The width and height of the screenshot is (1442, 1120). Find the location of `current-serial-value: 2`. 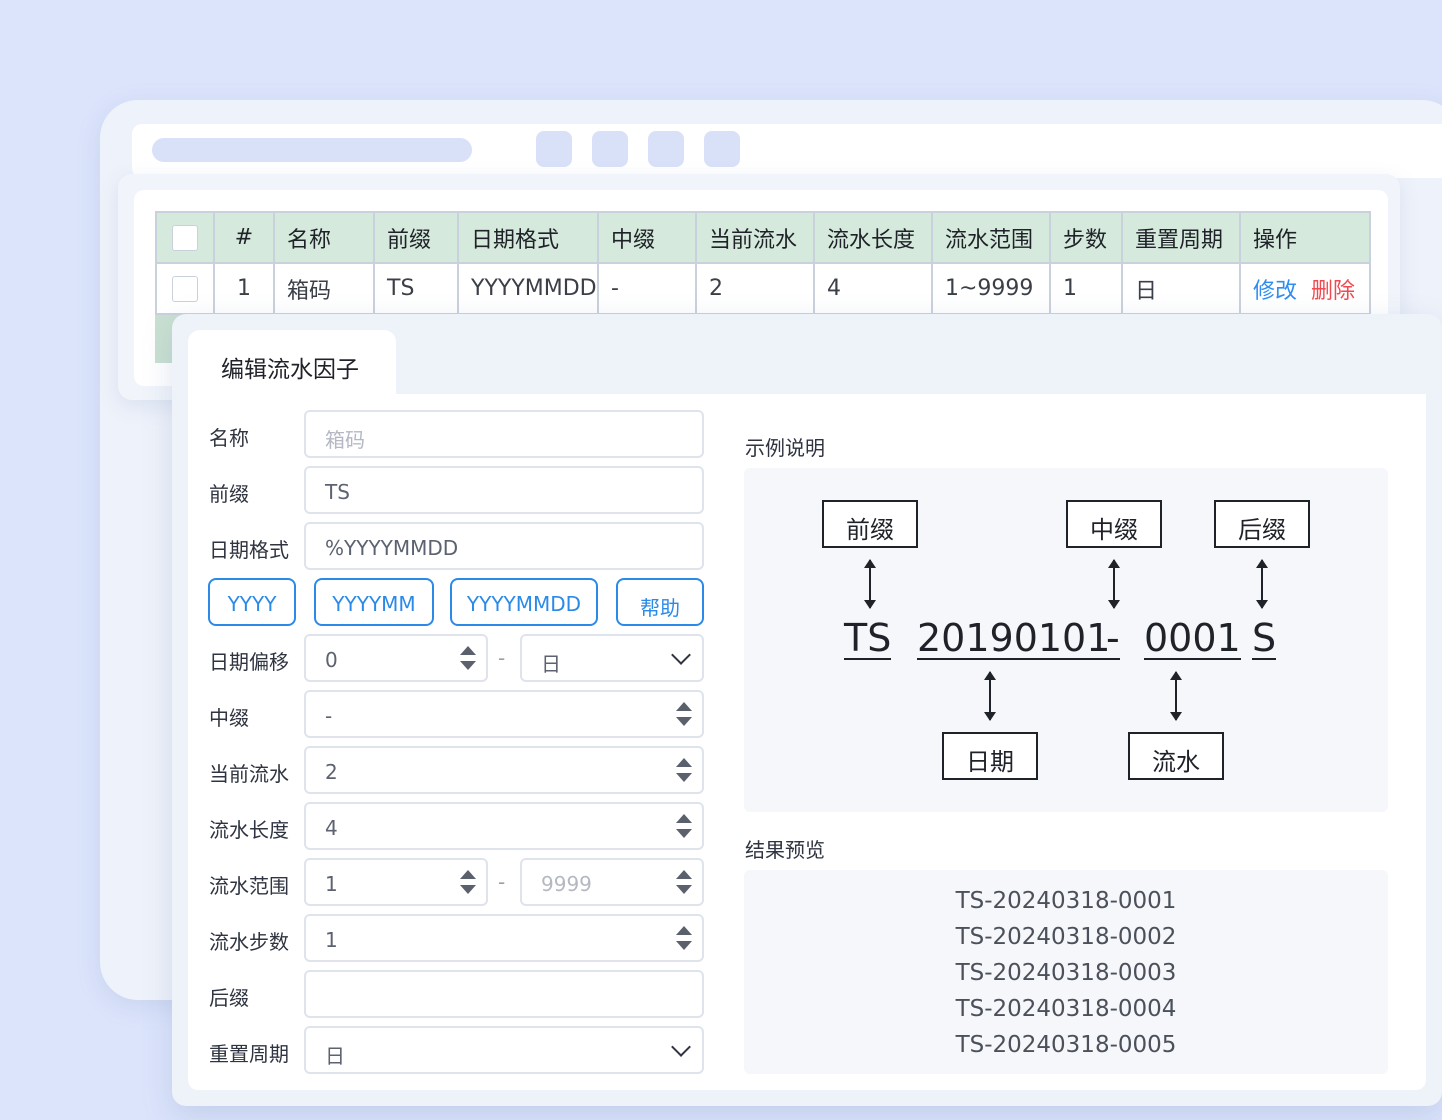

current-serial-value: 2 is located at coordinates (331, 772).